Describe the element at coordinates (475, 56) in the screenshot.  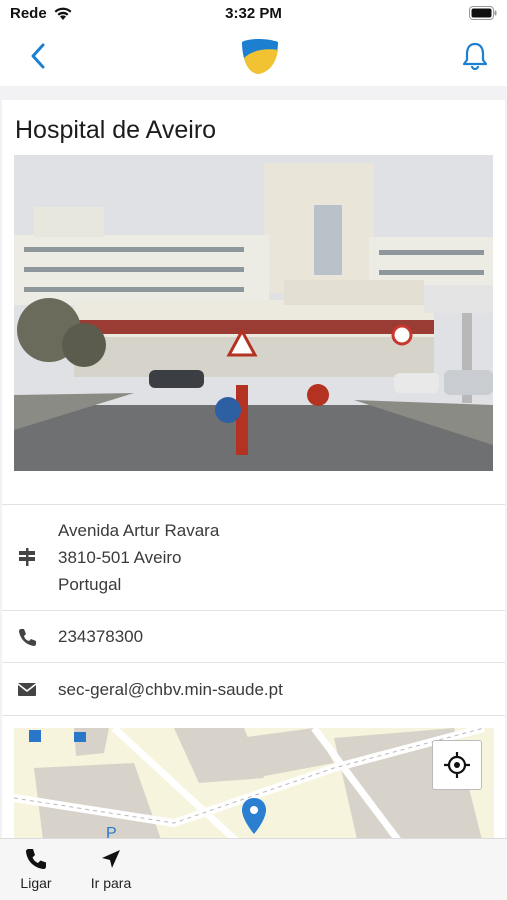
I see `bell-icon` at that location.